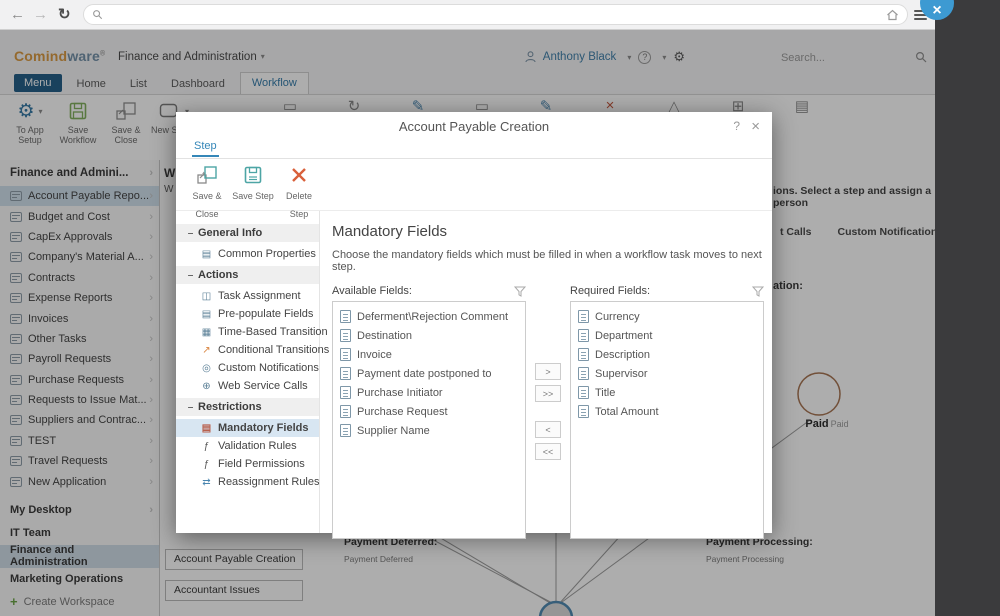 This screenshot has width=1000, height=616. What do you see at coordinates (429, 392) in the screenshot?
I see `field-item: Purchase Initiator` at bounding box center [429, 392].